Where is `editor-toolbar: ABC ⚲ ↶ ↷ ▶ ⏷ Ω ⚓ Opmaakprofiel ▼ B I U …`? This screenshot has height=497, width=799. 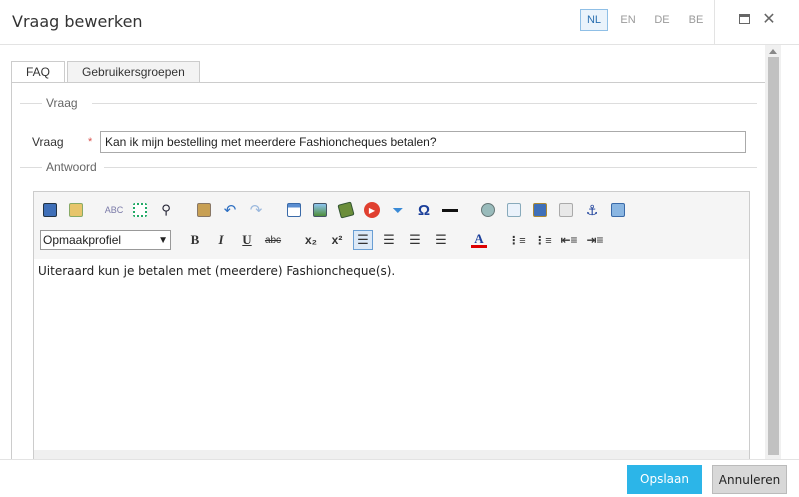
editor-toolbar: ABC ⚲ ↶ ↷ ▶ ⏷ Ω ⚓ Opmaakprofiel ▼ B I U … is located at coordinates (391, 225).